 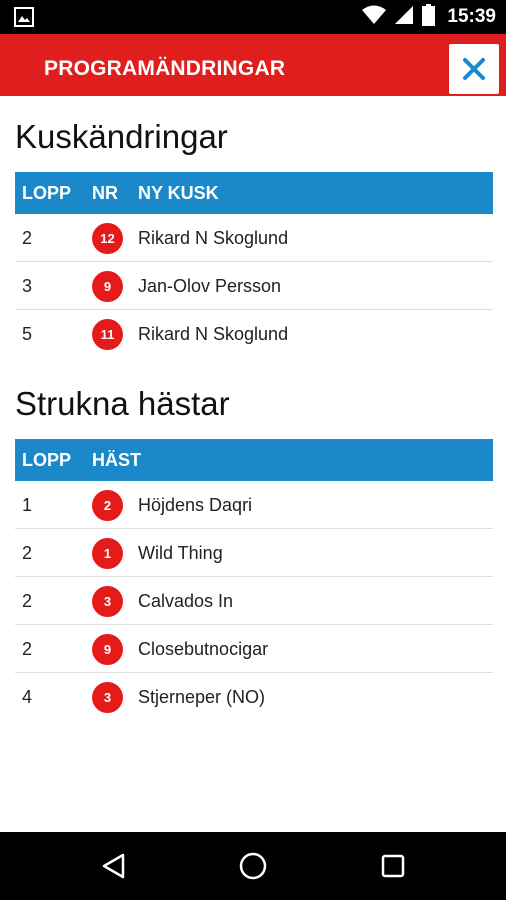 What do you see at coordinates (254, 460) in the screenshot?
I see `table-header: LOPP HÄST` at bounding box center [254, 460].